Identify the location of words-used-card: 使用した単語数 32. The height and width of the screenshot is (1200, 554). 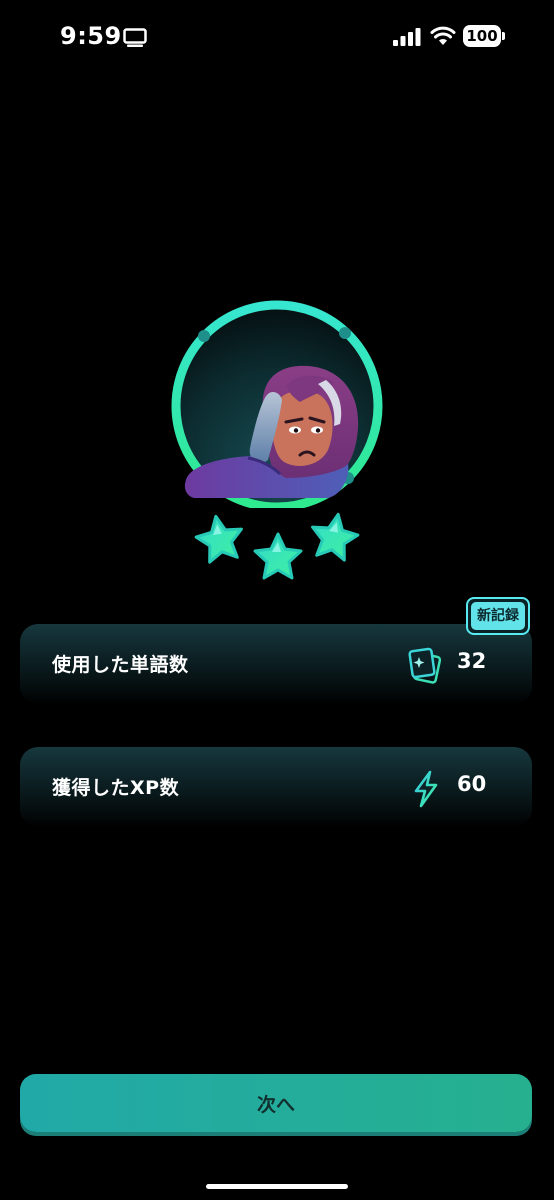
(276, 664).